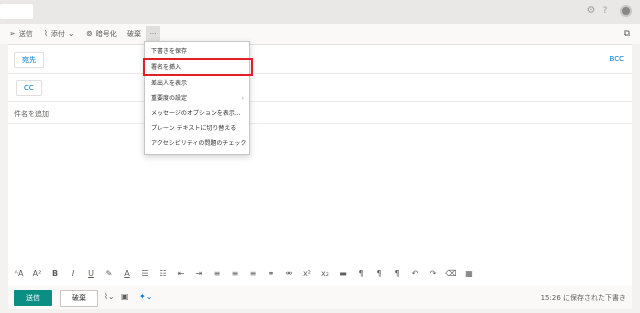  Describe the element at coordinates (197, 98) in the screenshot. I see `menu-item-importance: 重要度の設定 ›` at that location.